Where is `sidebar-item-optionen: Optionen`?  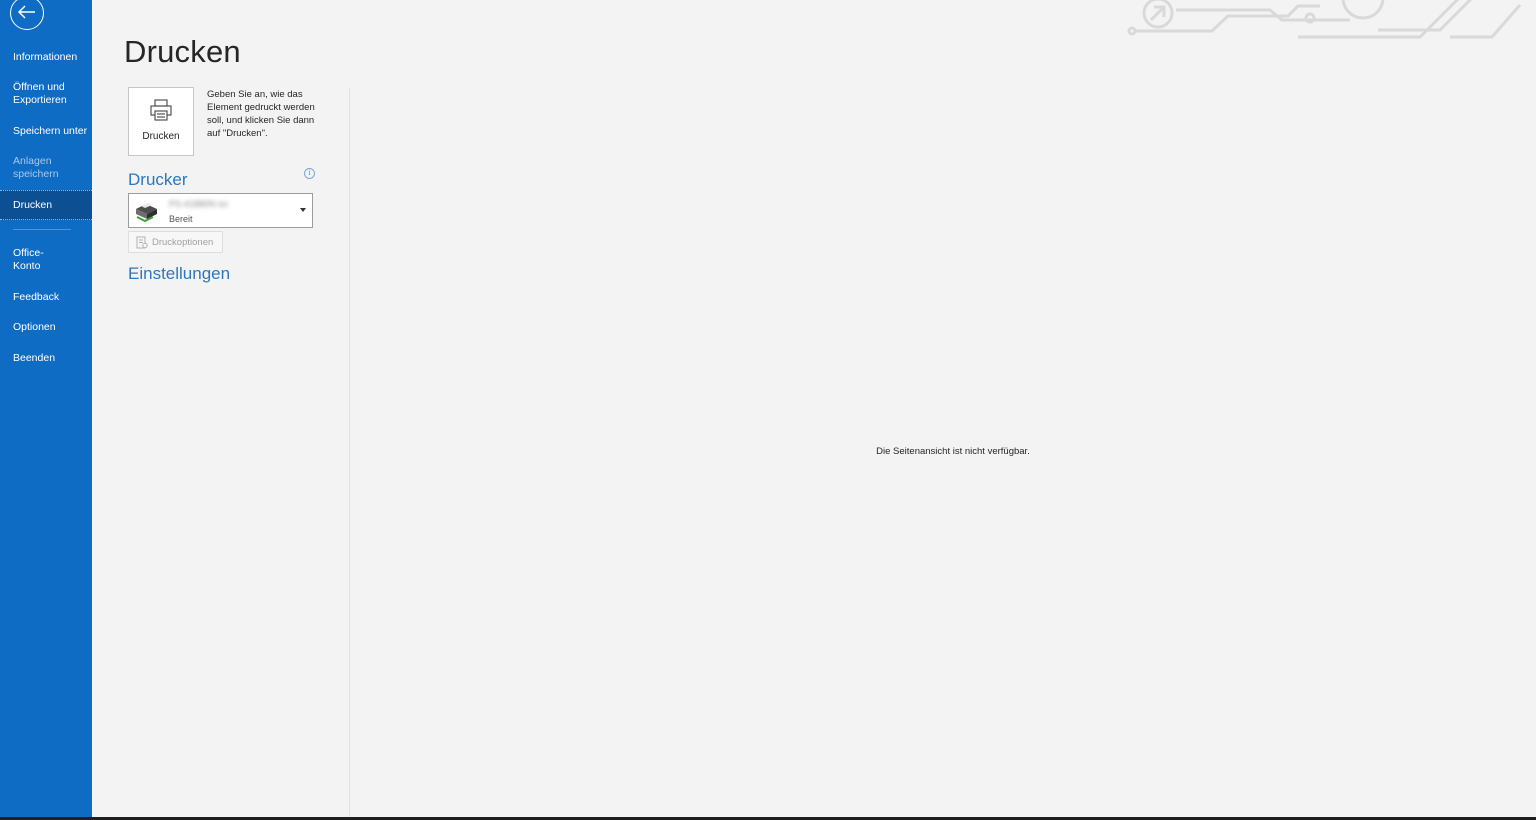
sidebar-item-optionen: Optionen is located at coordinates (46, 327).